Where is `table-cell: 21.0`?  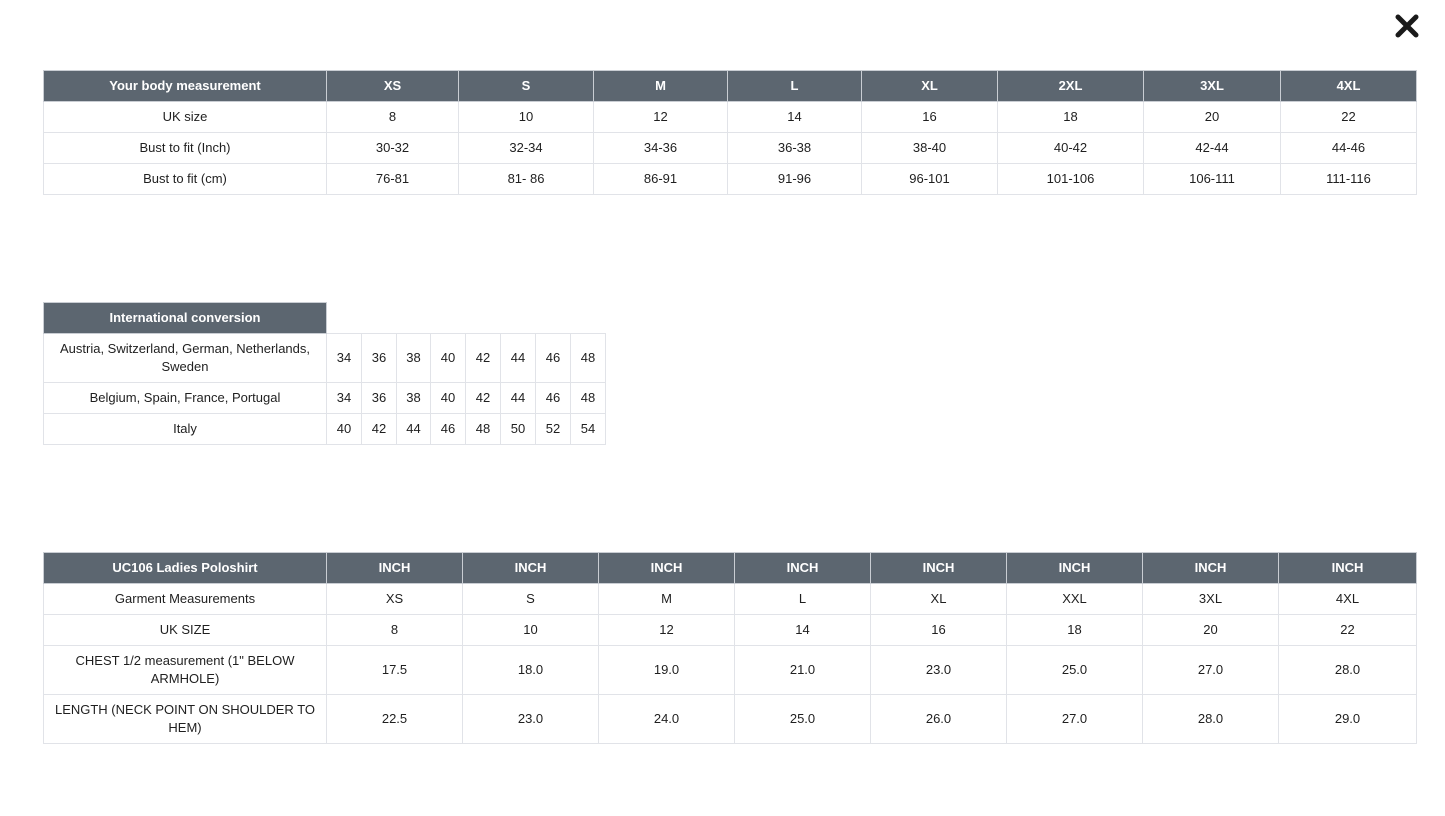
table-cell: 21.0 is located at coordinates (802, 670).